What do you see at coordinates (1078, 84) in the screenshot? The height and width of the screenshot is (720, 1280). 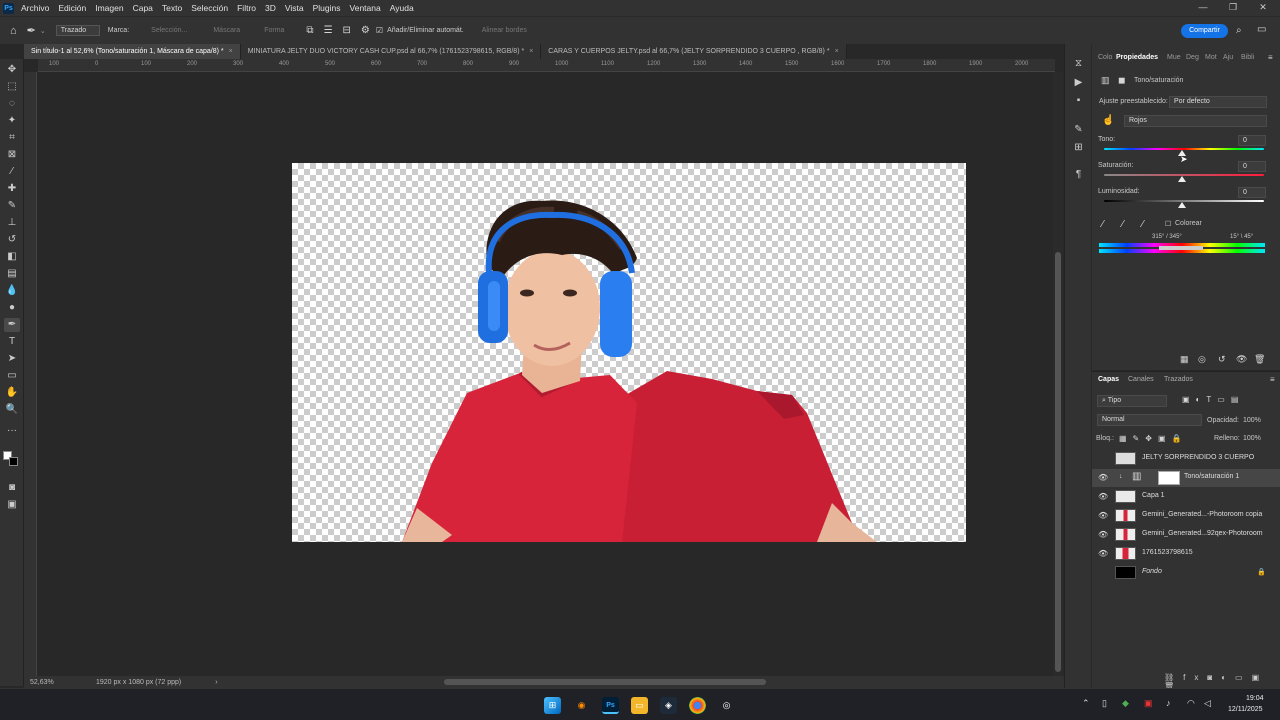 I see `play-icon: ▶` at bounding box center [1078, 84].